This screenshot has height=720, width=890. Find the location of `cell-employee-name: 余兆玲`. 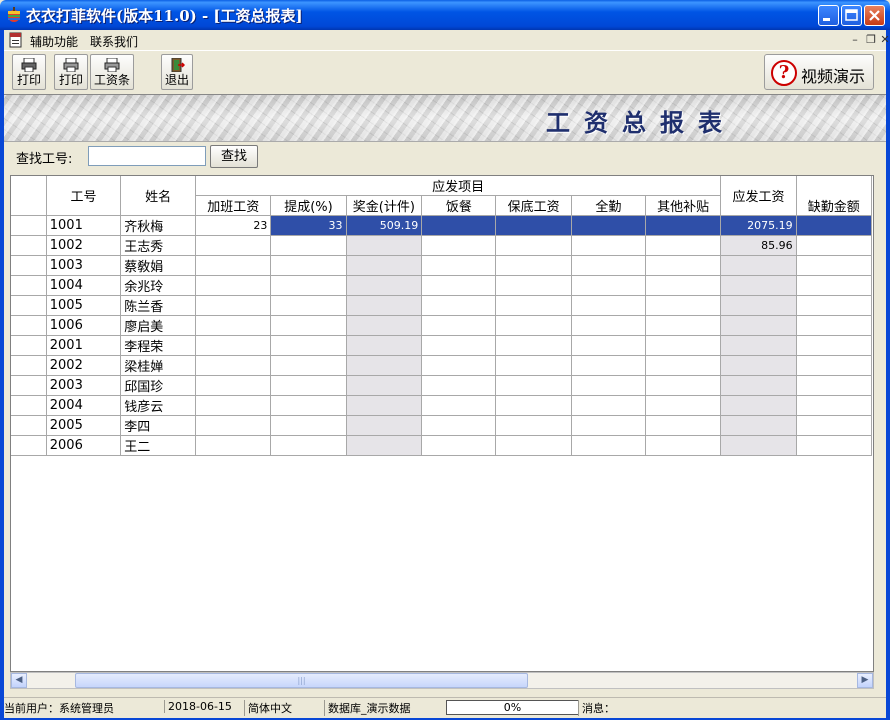

cell-employee-name: 余兆玲 is located at coordinates (158, 285).